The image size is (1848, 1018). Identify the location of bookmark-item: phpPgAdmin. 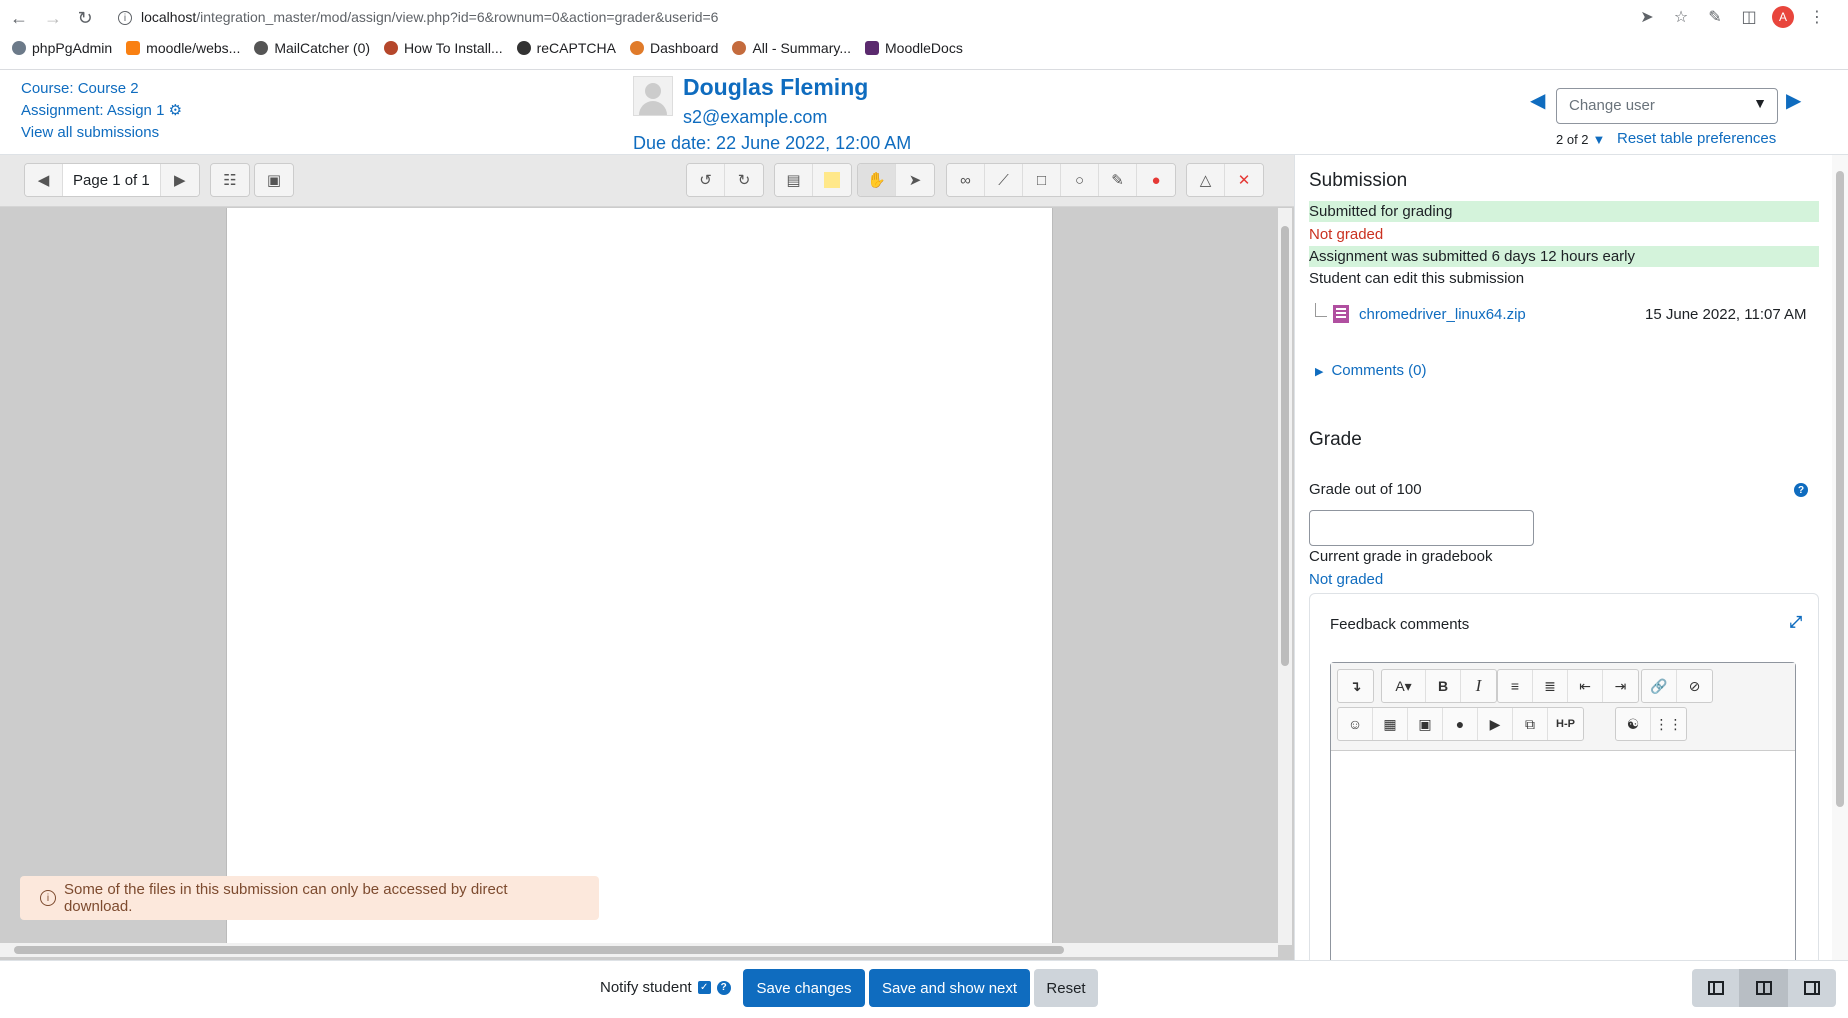
(62, 48).